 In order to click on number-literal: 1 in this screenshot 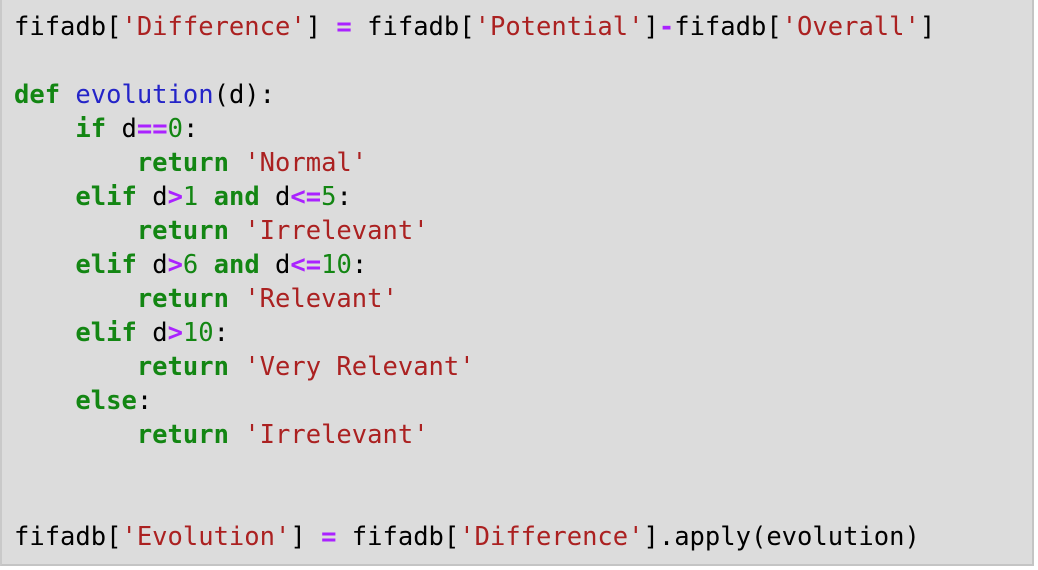, I will do `click(190, 197)`.